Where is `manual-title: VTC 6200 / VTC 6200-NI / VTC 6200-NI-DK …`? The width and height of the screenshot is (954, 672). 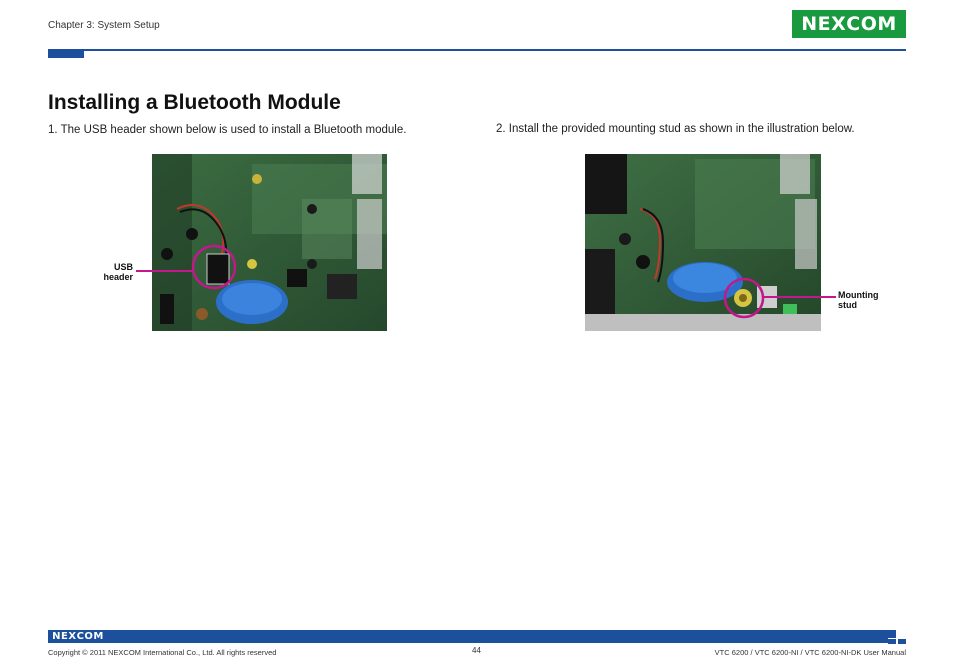 manual-title: VTC 6200 / VTC 6200-NI / VTC 6200-NI-DK … is located at coordinates (810, 652).